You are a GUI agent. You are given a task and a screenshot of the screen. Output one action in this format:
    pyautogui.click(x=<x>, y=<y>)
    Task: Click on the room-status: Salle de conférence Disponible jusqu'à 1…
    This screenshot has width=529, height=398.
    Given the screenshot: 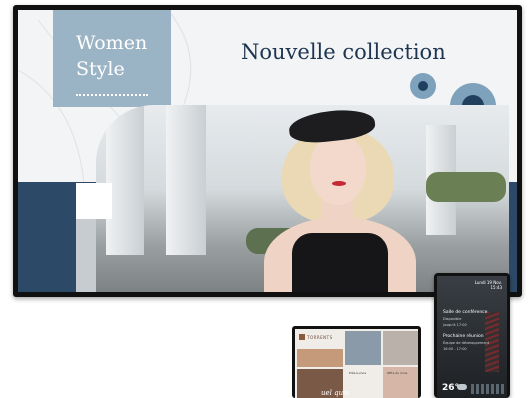 What is the action you would take?
    pyautogui.click(x=465, y=319)
    